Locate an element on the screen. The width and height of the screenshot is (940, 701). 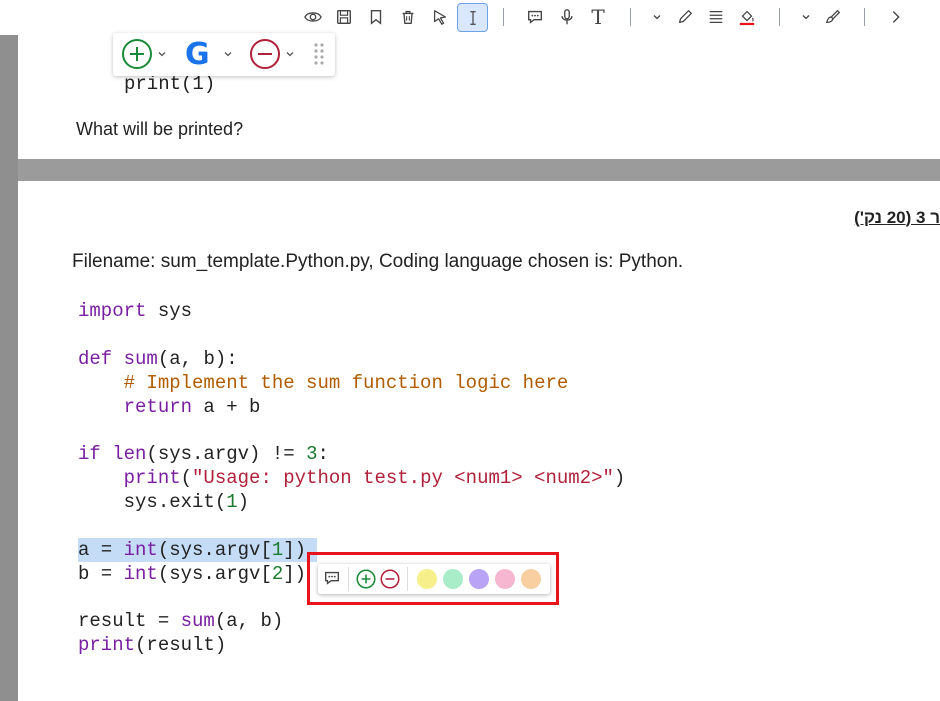
code-line: import sys is located at coordinates (135, 311).